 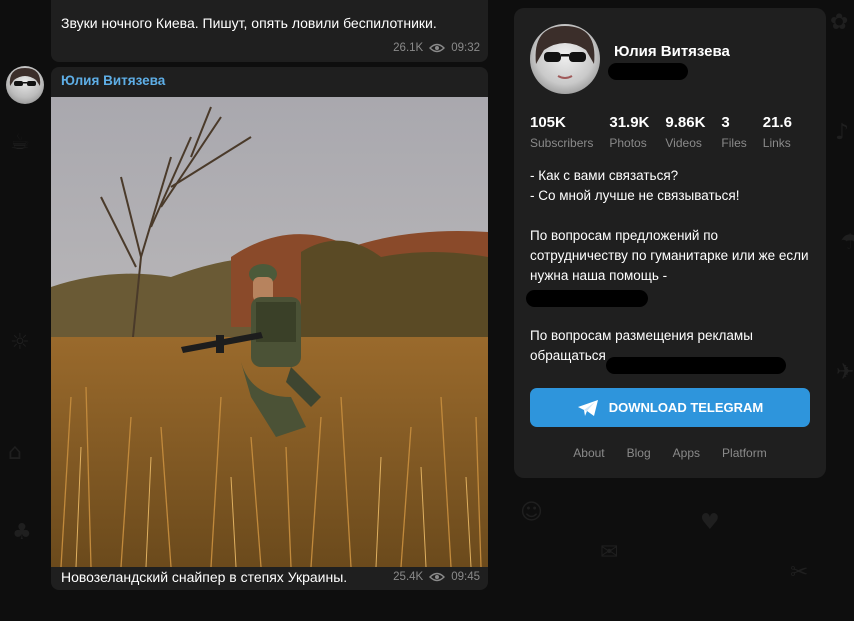 I want to click on message-meta: 25.4K 09:45, so click(x=436, y=577).